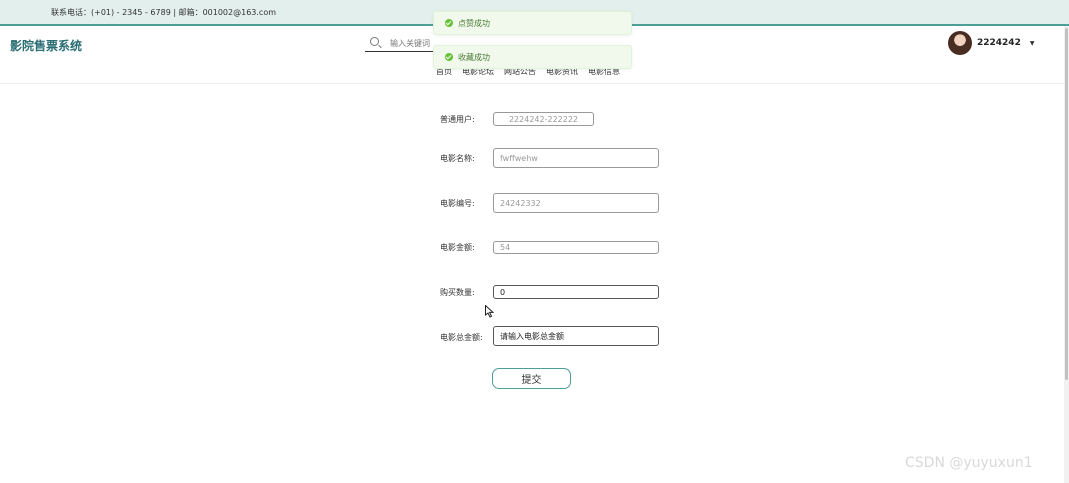 The image size is (1069, 483). Describe the element at coordinates (969, 463) in the screenshot. I see `watermark: CSDN @yuyuxun1` at that location.